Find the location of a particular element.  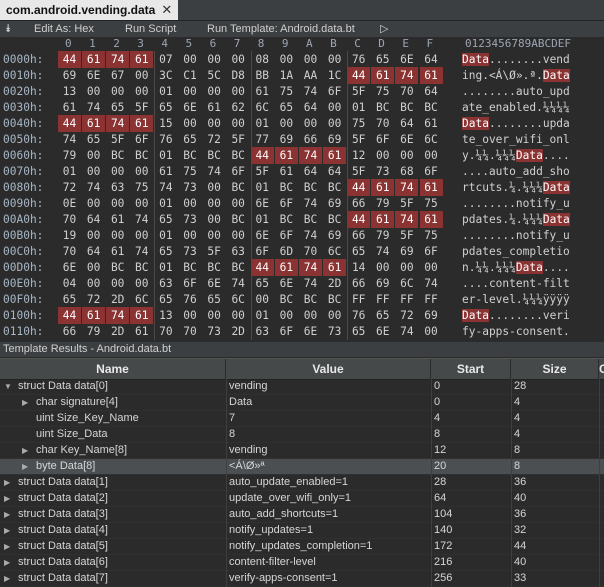

hex-byte: 6C is located at coordinates (141, 299).